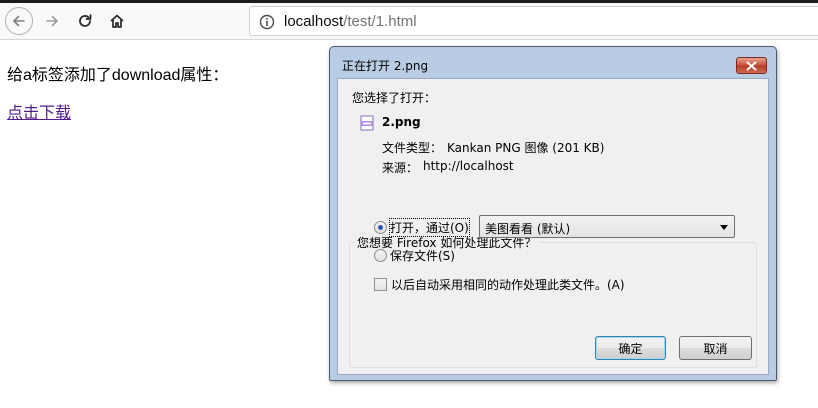 The width and height of the screenshot is (818, 408). I want to click on auto-action-checkbox, so click(380, 284).